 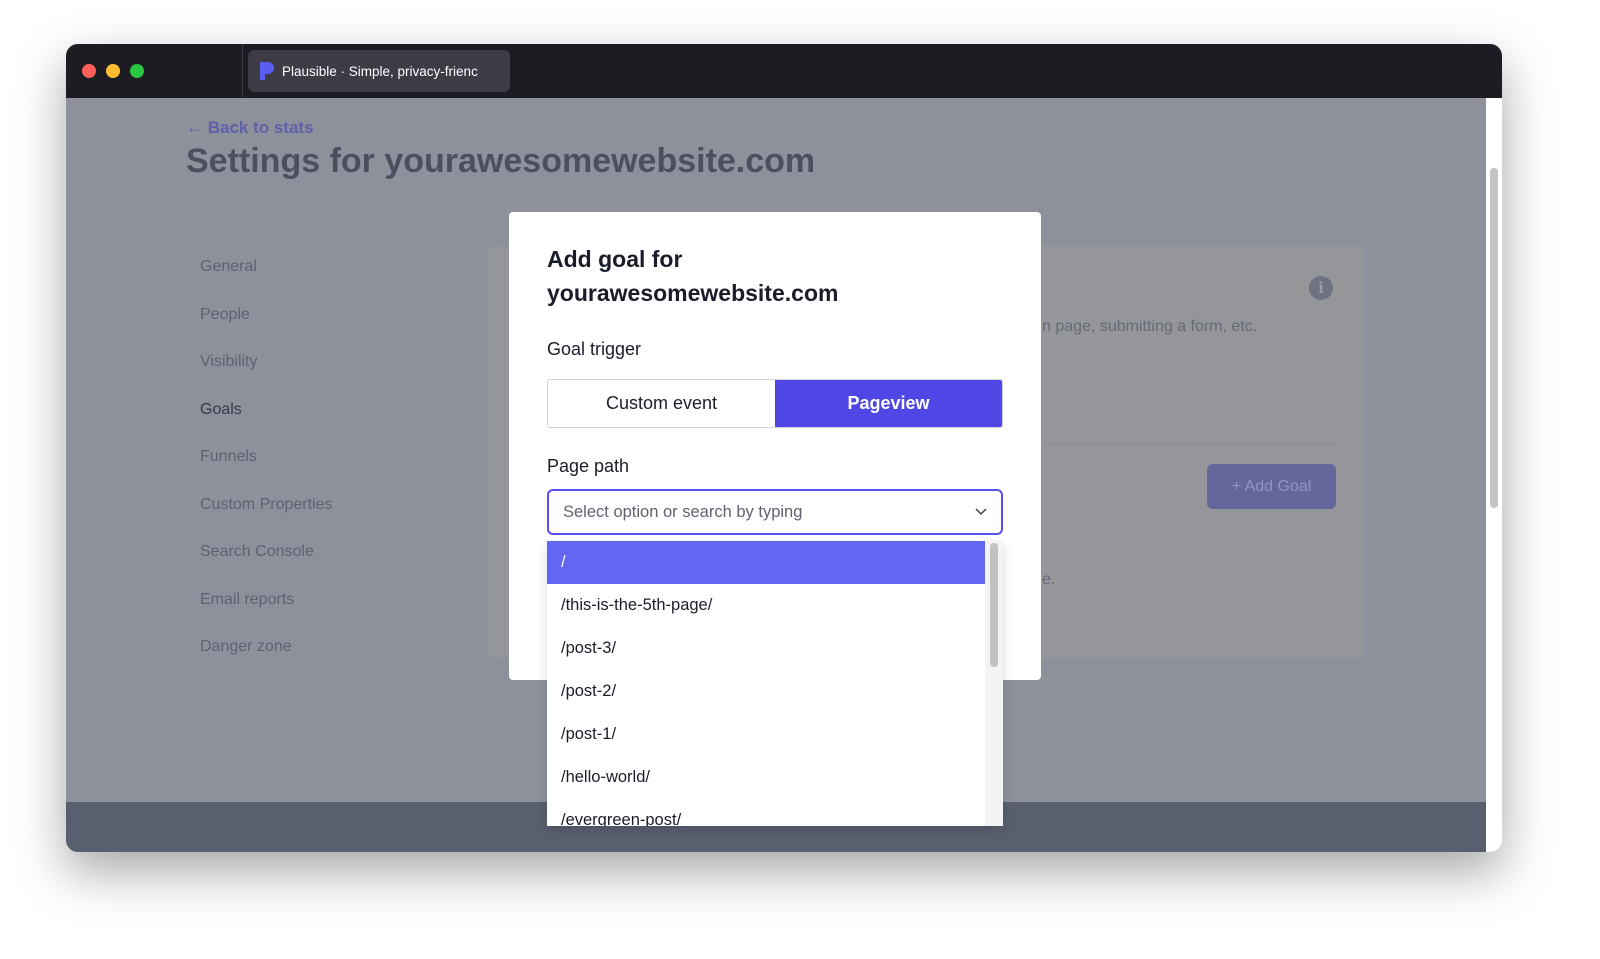 What do you see at coordinates (266, 377) in the screenshot?
I see `sidebar-item-visibility: Visibility` at bounding box center [266, 377].